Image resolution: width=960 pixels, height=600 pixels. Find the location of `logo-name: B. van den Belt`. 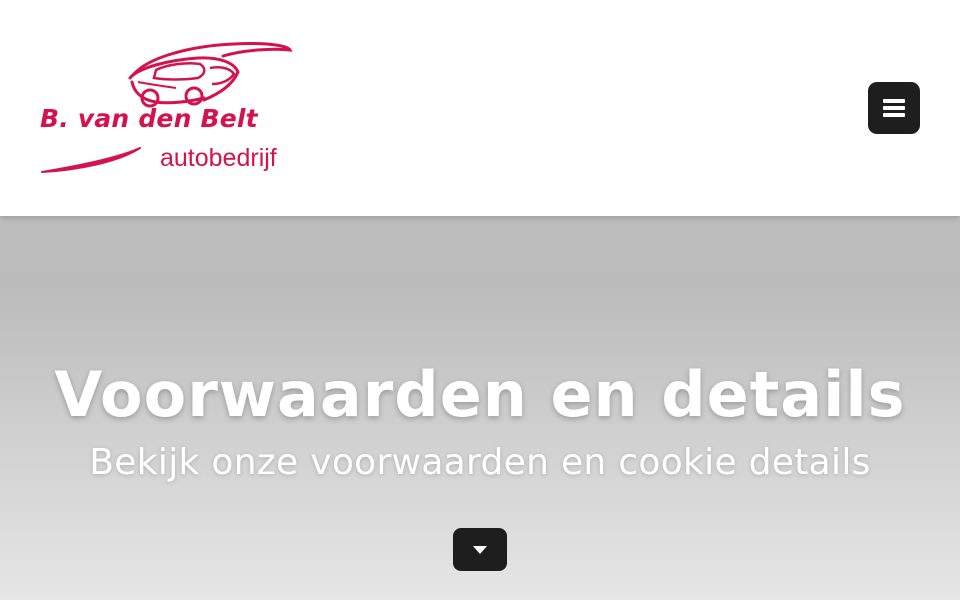

logo-name: B. van den Belt is located at coordinates (149, 118).